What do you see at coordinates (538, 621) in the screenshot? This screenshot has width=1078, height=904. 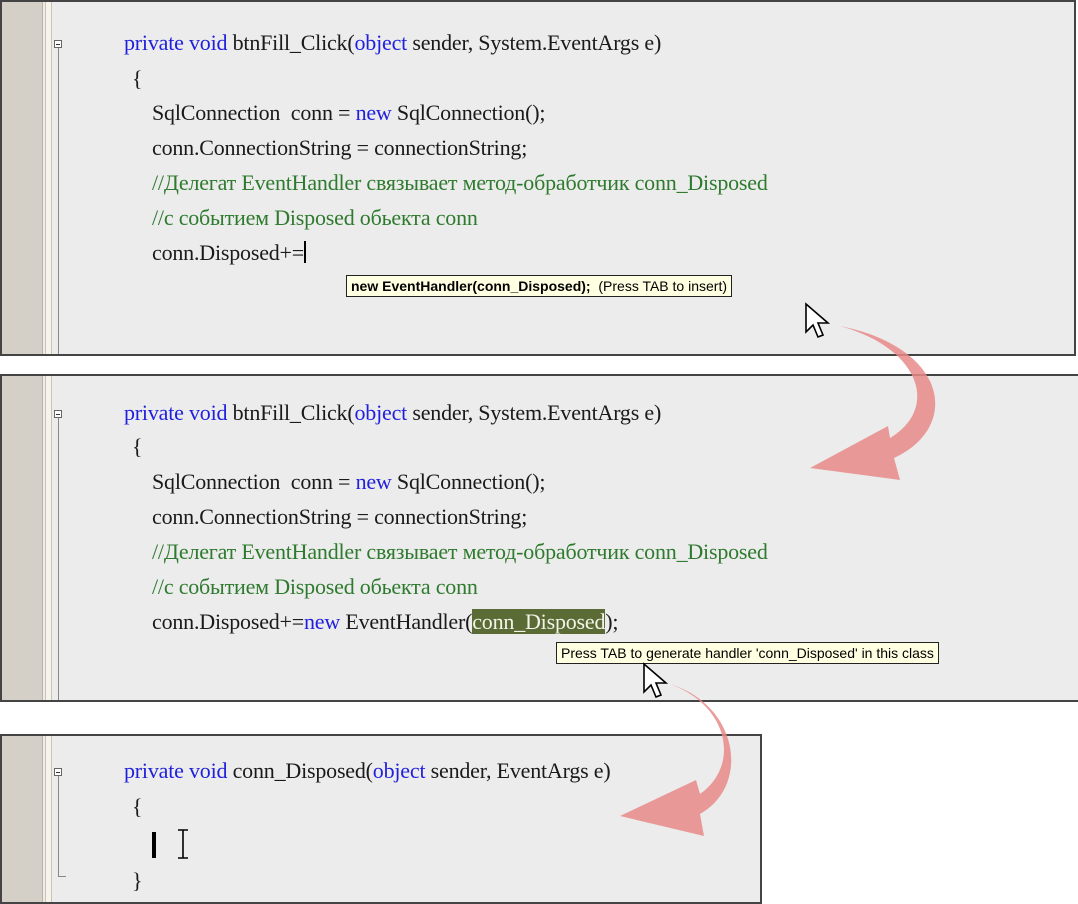 I see `selected-handler-name: conn_Disposed` at bounding box center [538, 621].